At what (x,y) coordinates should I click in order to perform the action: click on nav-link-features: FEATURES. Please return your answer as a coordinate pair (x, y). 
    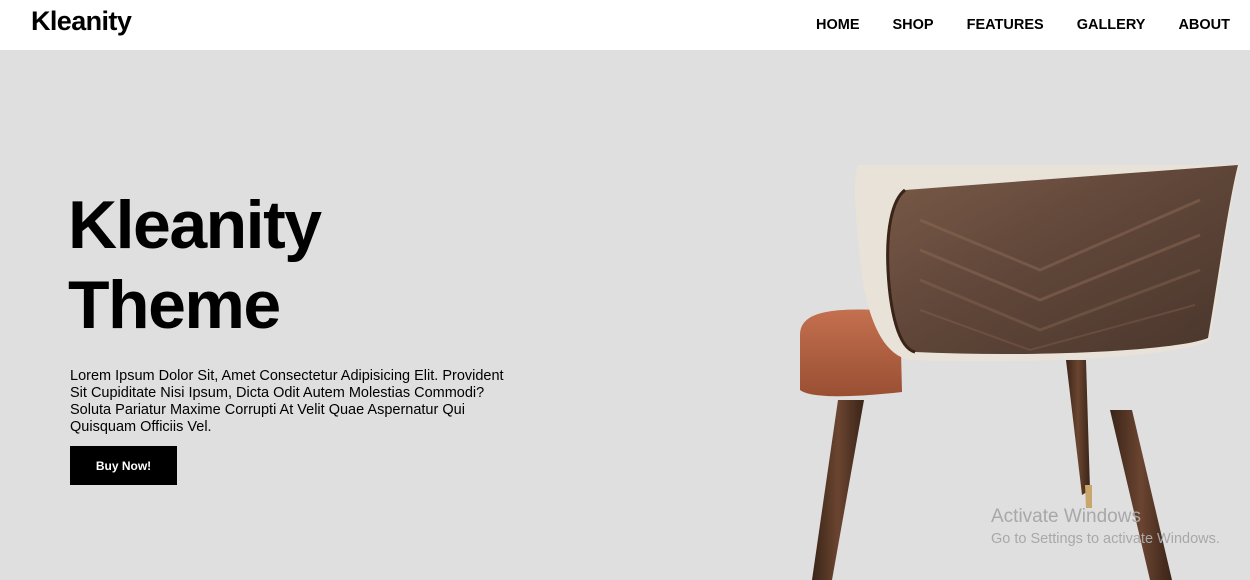
    Looking at the image, I should click on (1005, 25).